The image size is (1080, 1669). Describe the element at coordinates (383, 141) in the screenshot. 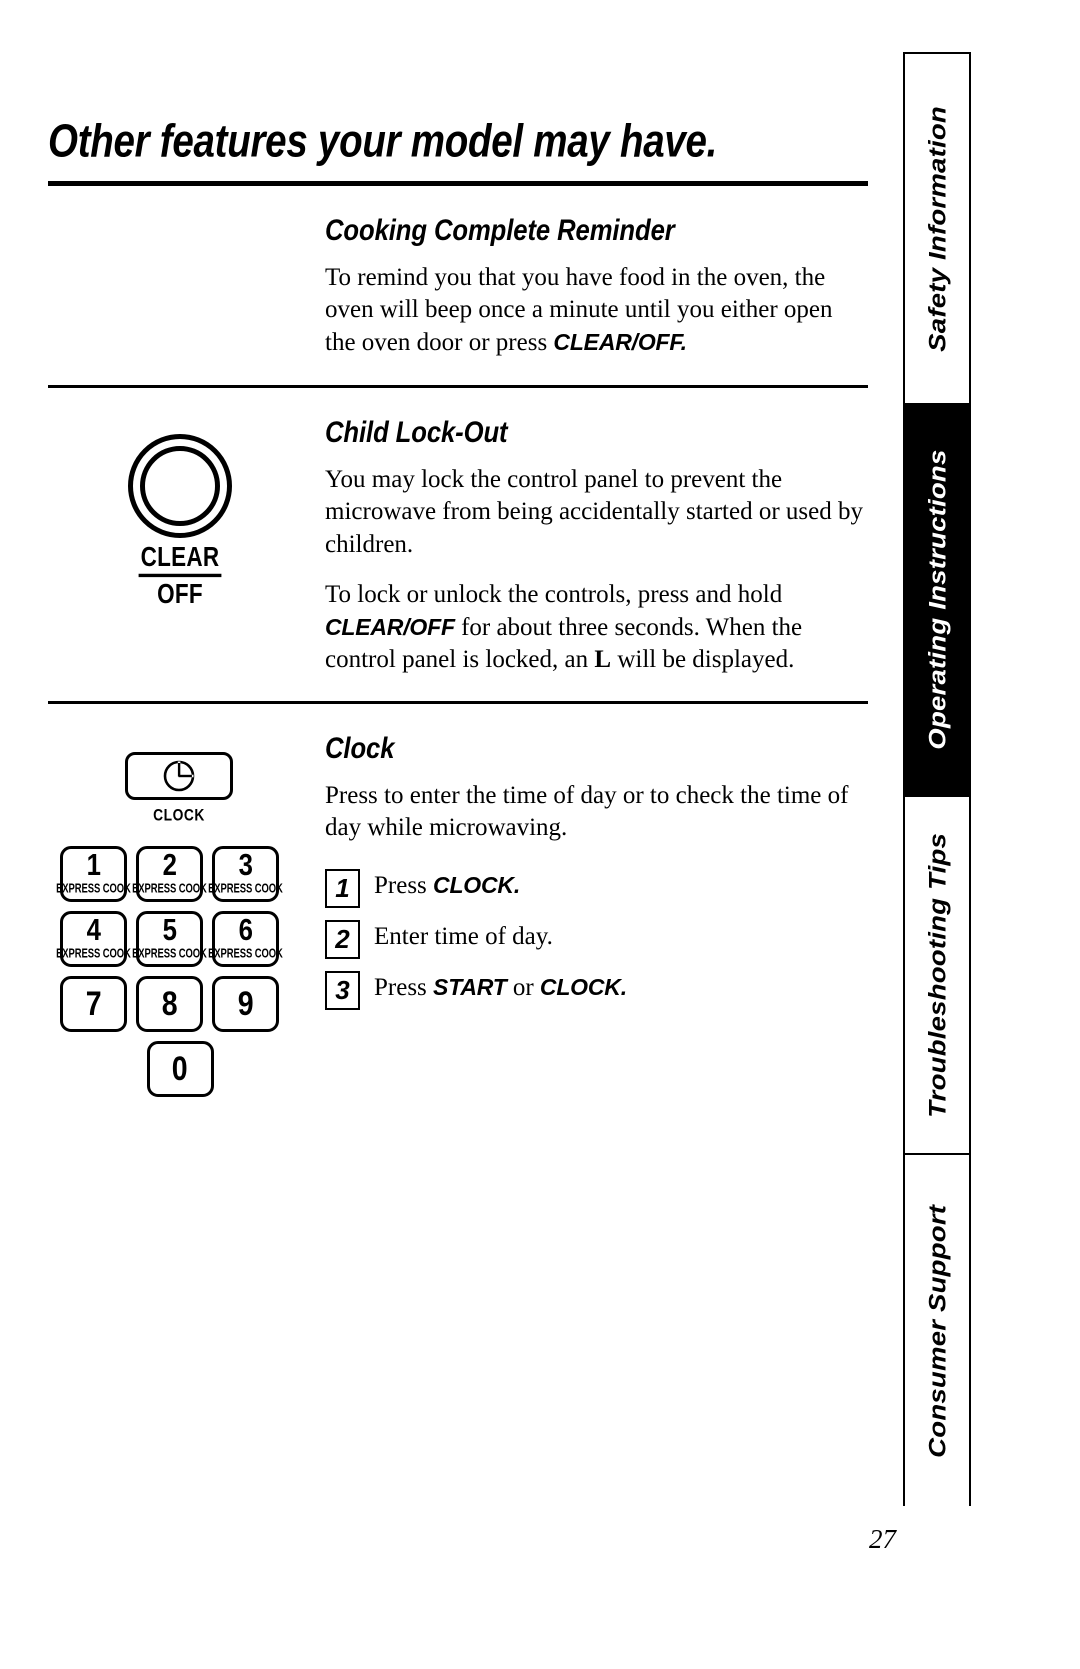

I see `page-title: Other features your model may have.` at that location.